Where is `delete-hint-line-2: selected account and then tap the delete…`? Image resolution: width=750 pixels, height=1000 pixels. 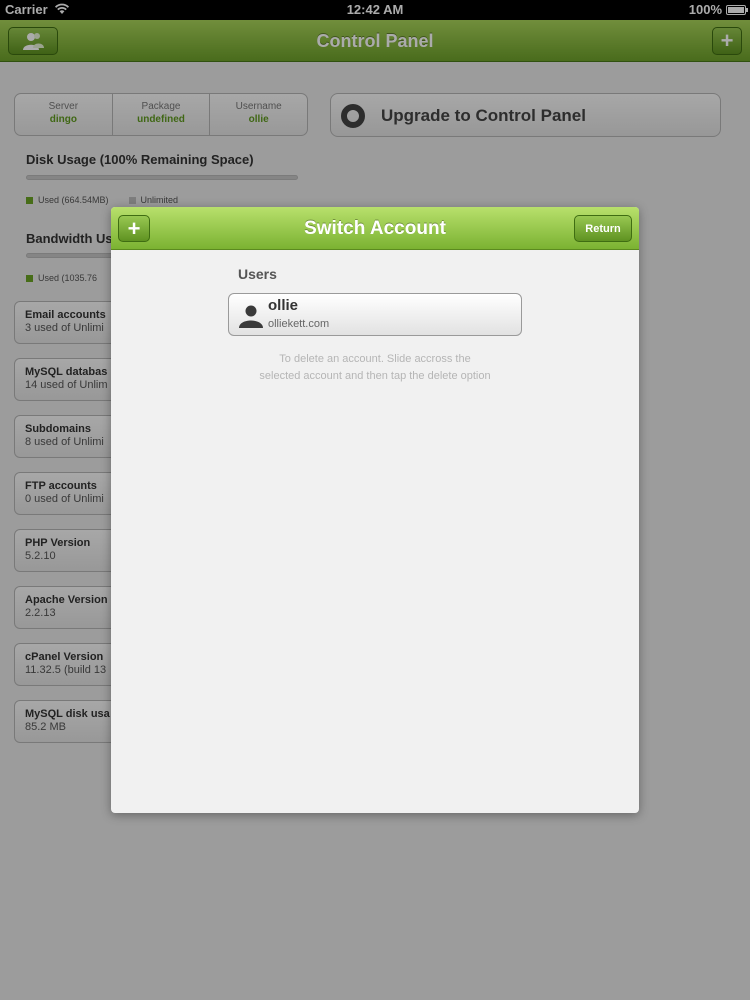
delete-hint-line-2: selected account and then tap the delete… is located at coordinates (375, 376).